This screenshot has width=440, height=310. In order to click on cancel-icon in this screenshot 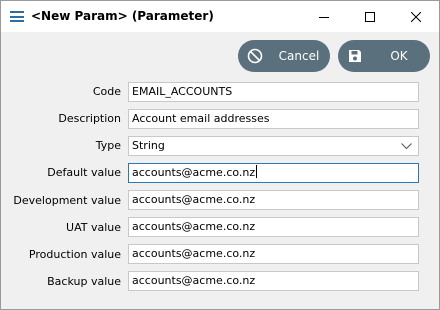, I will do `click(255, 56)`.